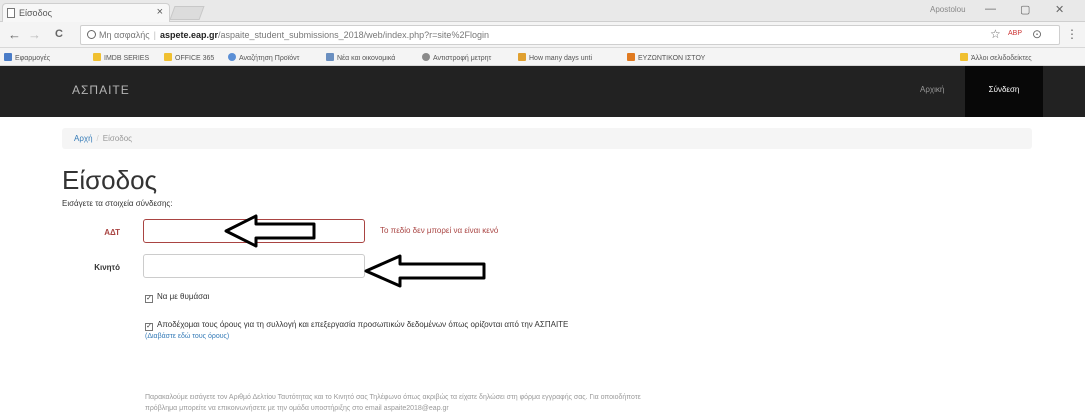  I want to click on minimize-icon: —, so click(990, 9).